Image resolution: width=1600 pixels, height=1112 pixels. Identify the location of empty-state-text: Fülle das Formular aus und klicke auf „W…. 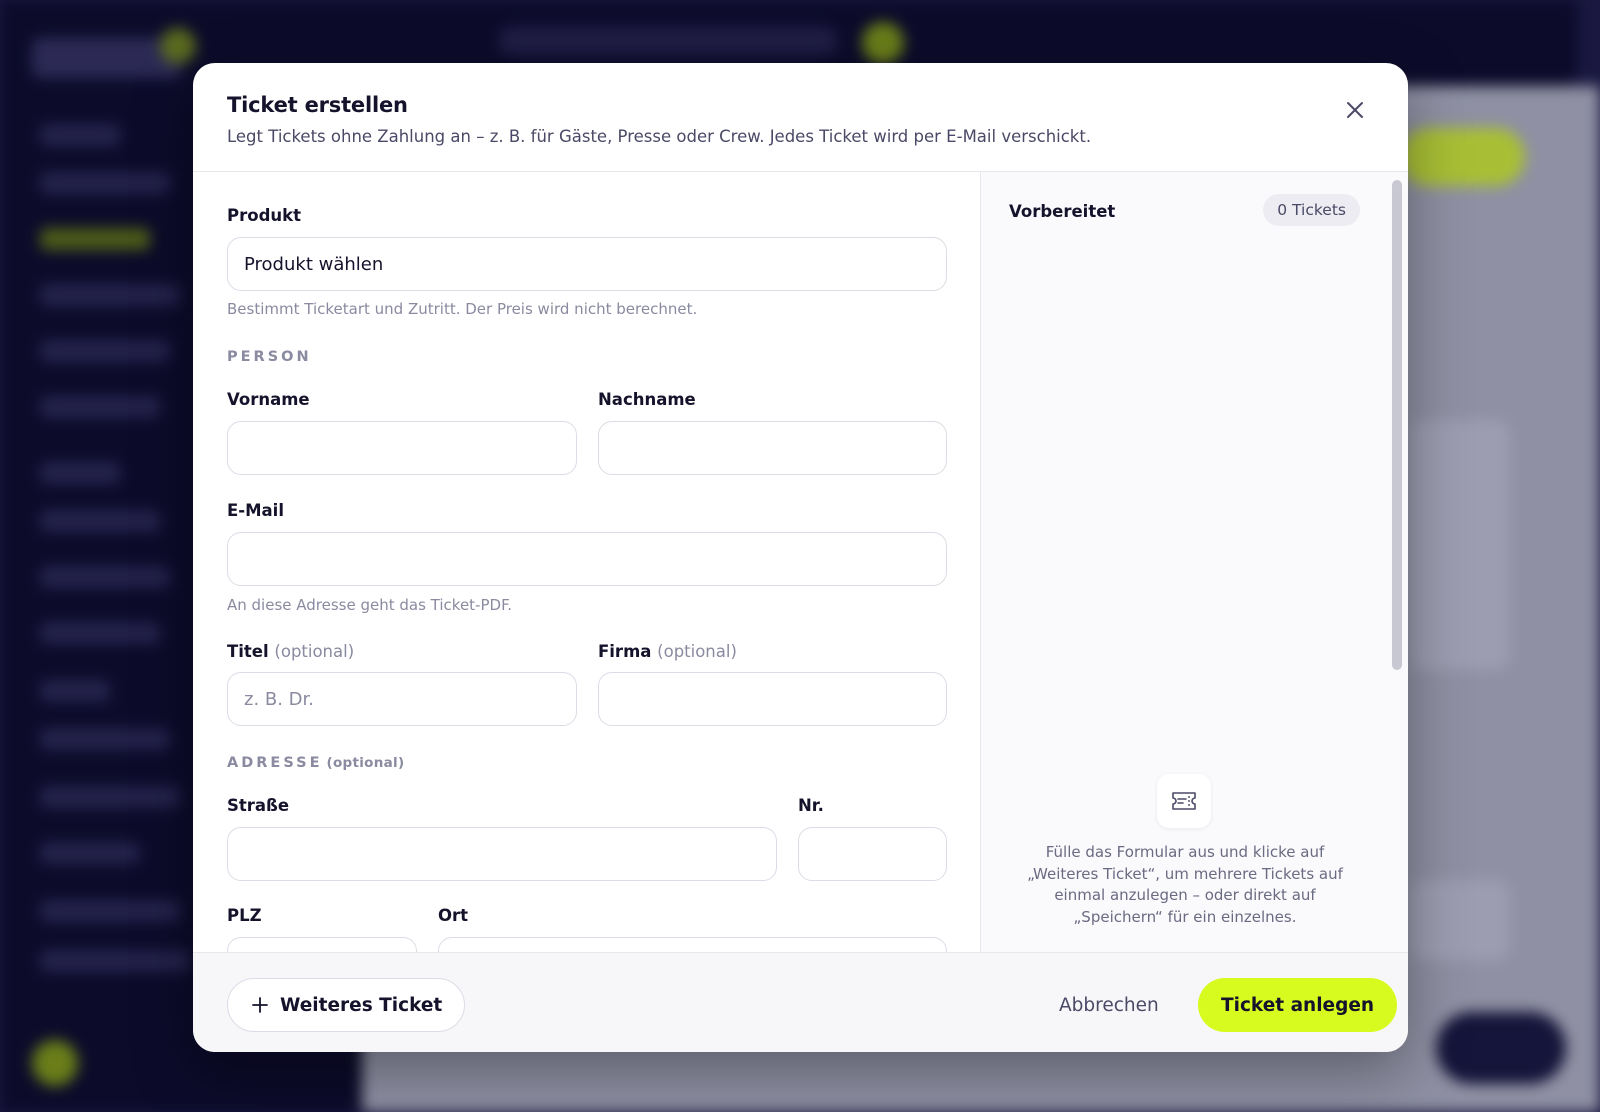
(1185, 884).